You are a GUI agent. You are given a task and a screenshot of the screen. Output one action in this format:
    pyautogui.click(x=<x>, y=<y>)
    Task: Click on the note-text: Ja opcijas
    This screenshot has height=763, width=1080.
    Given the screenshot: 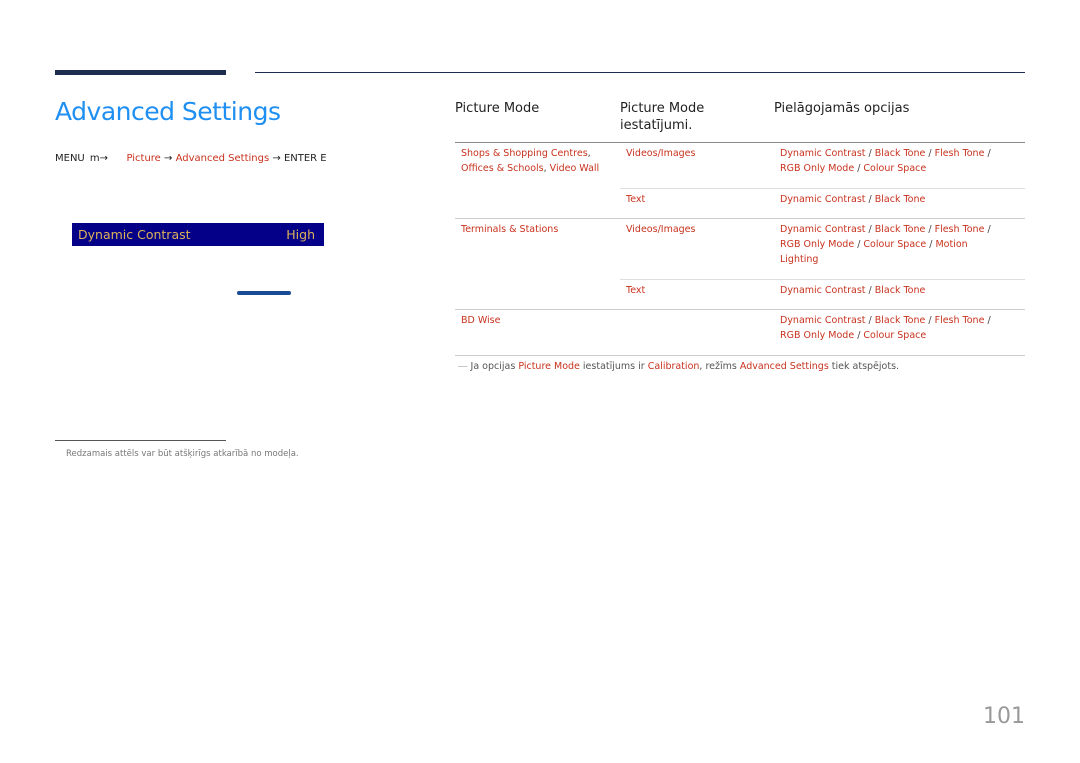 What is the action you would take?
    pyautogui.click(x=493, y=366)
    